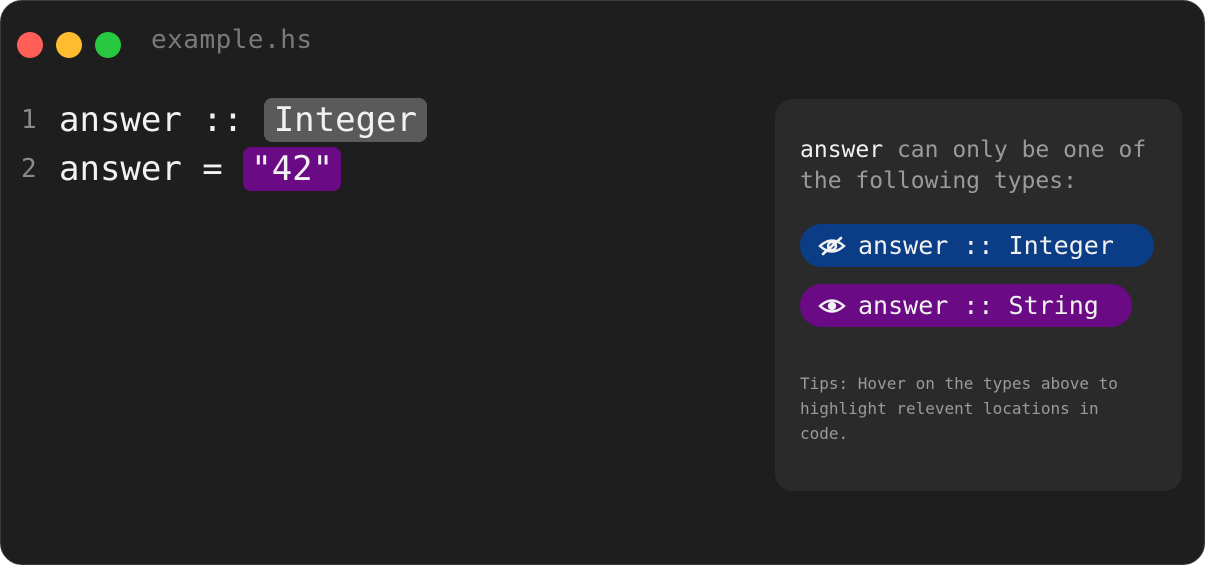 Image resolution: width=1205 pixels, height=565 pixels. What do you see at coordinates (108, 45) in the screenshot?
I see `maximize-window-button` at bounding box center [108, 45].